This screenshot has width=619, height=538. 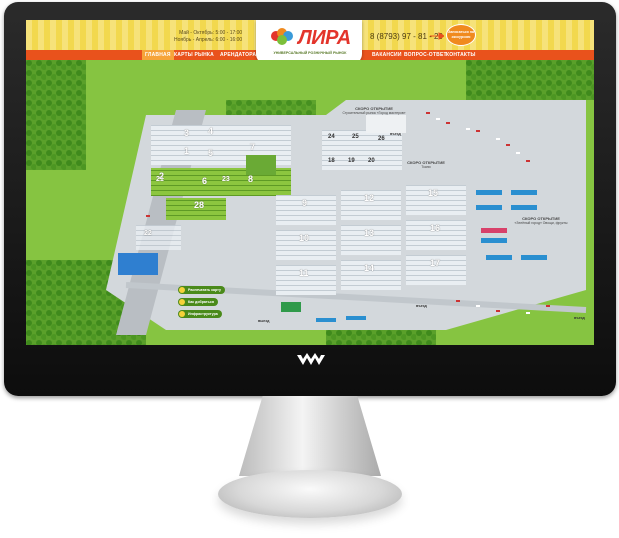 What do you see at coordinates (461, 35) in the screenshot?
I see `excursion-badge: Записаться на экскурсию` at bounding box center [461, 35].